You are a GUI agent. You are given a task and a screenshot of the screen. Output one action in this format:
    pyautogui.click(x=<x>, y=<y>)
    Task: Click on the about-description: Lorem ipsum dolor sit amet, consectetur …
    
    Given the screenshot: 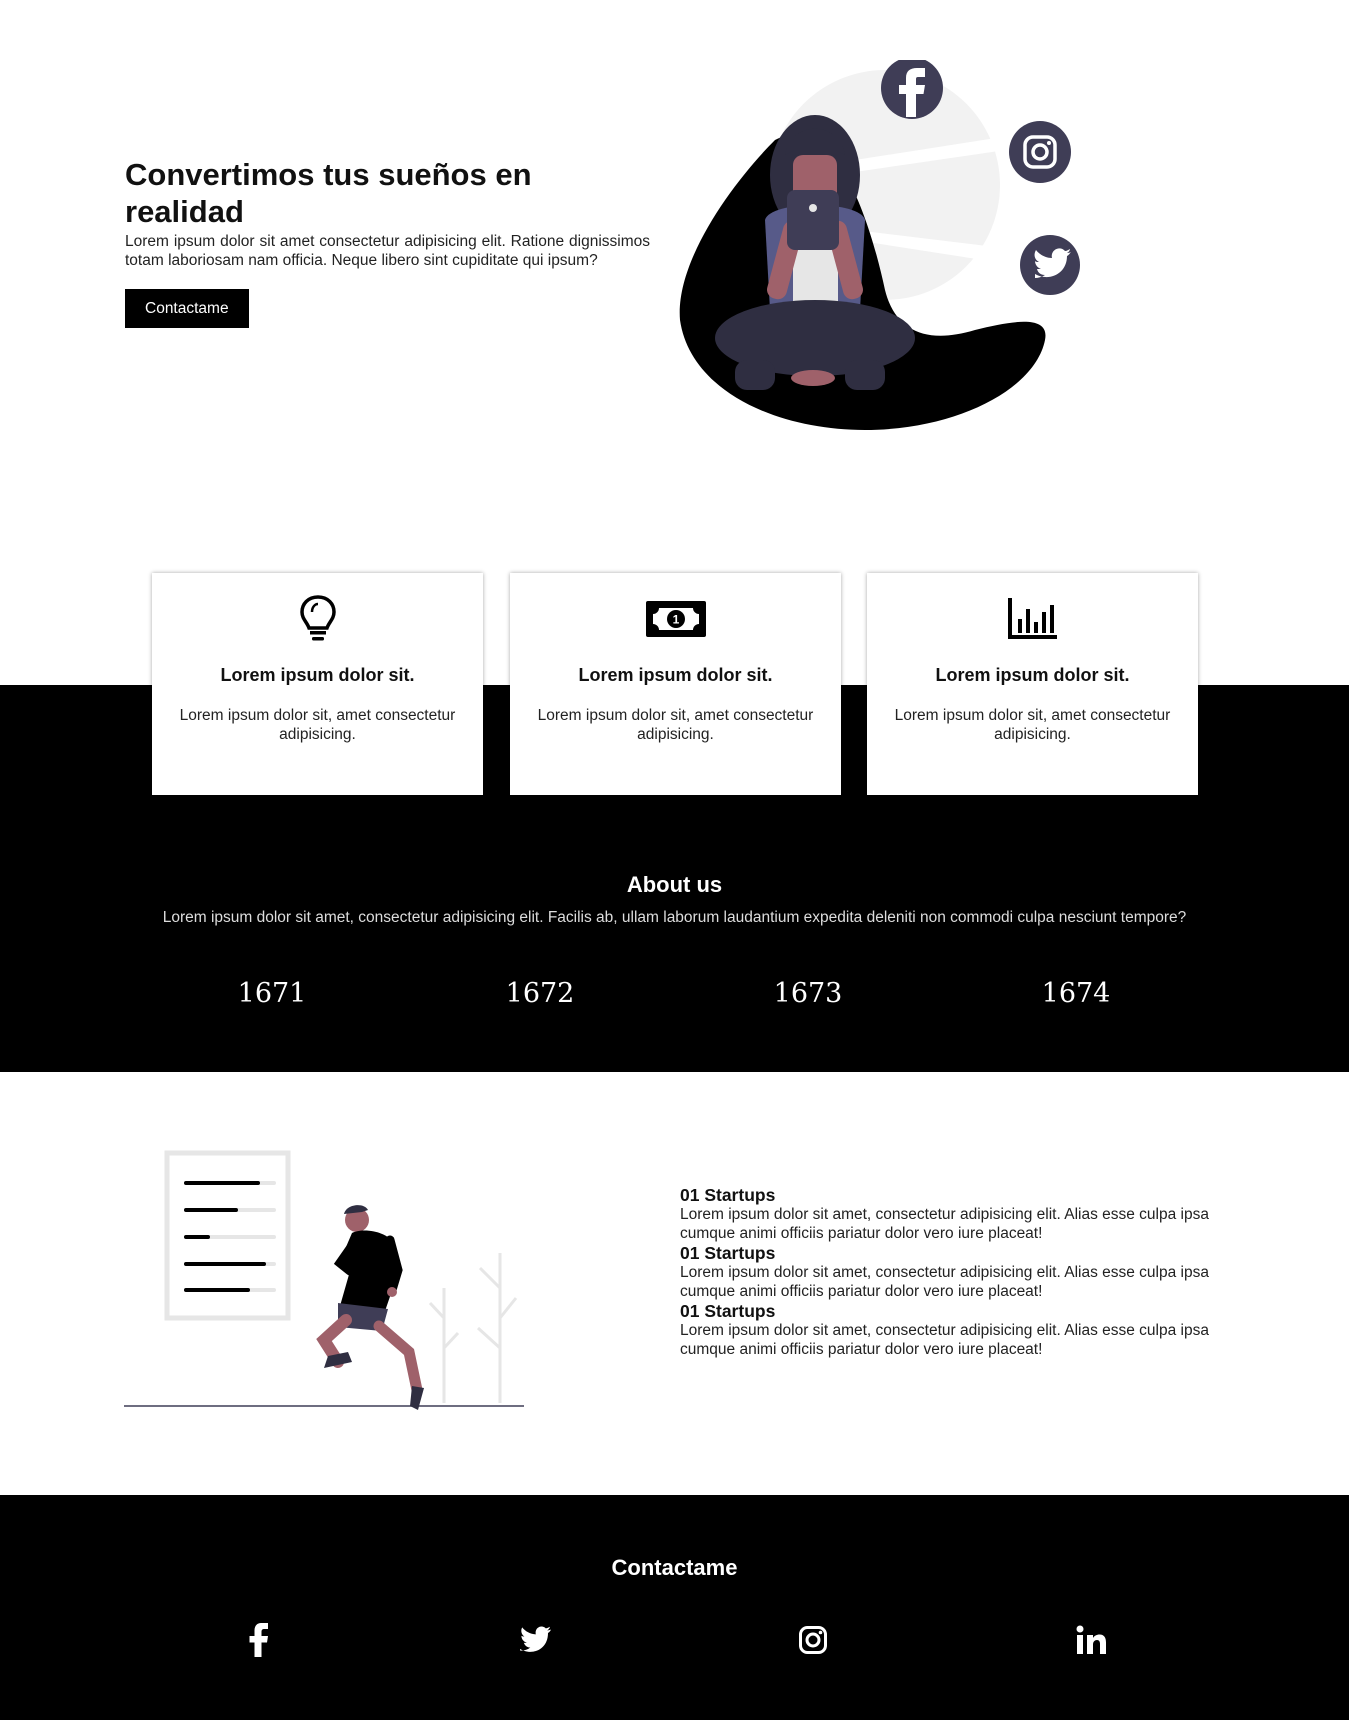 What is the action you would take?
    pyautogui.click(x=674, y=917)
    